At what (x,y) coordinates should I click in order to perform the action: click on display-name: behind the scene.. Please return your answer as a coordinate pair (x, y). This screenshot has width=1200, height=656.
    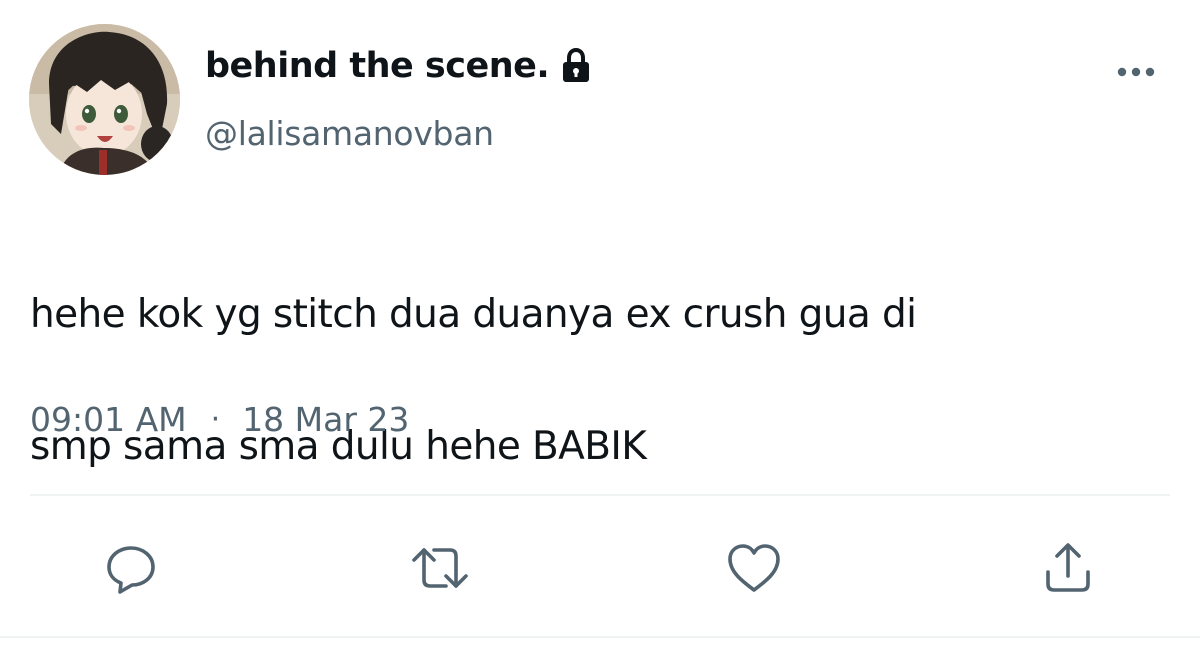
    Looking at the image, I should click on (399, 66).